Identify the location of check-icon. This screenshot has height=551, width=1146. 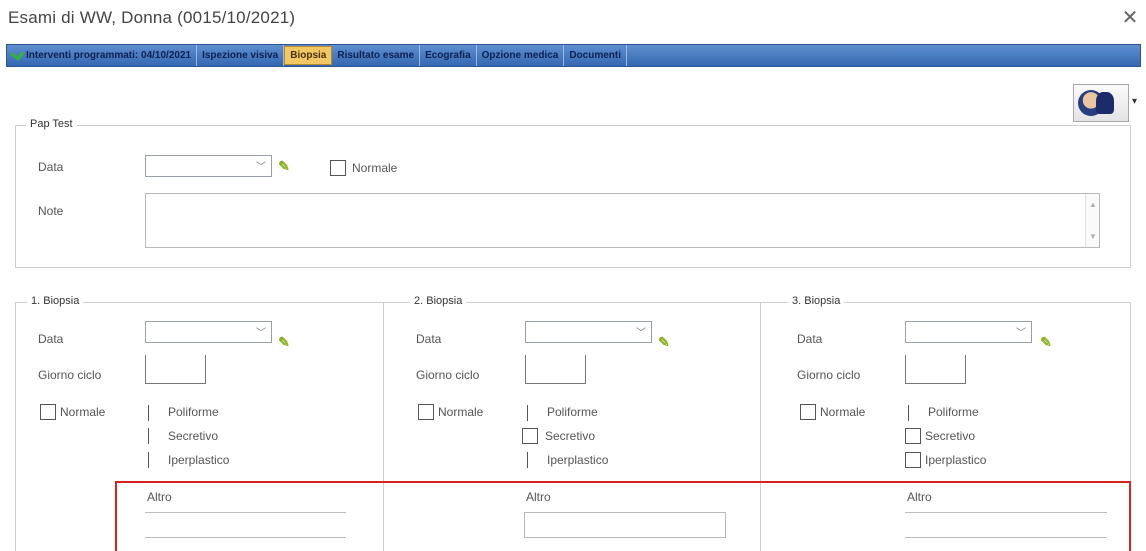
(17, 53).